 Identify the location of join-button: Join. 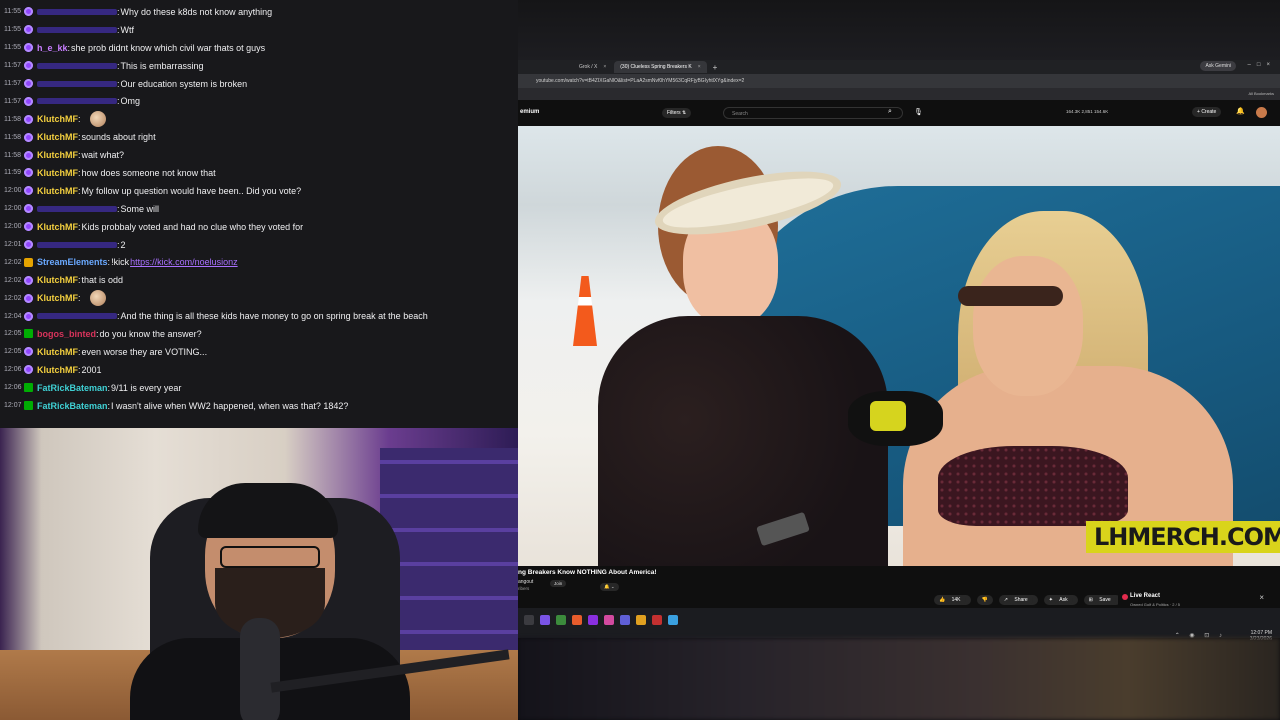
(558, 583).